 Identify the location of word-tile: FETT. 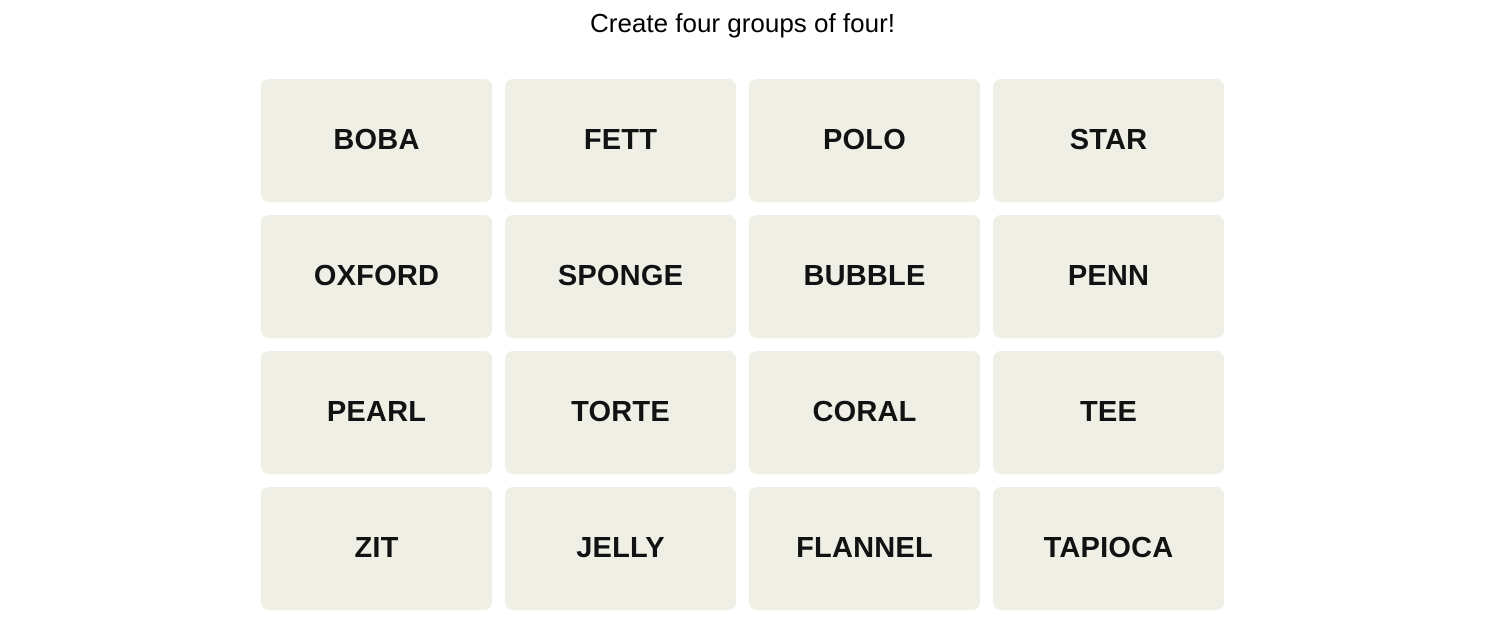
(620, 140).